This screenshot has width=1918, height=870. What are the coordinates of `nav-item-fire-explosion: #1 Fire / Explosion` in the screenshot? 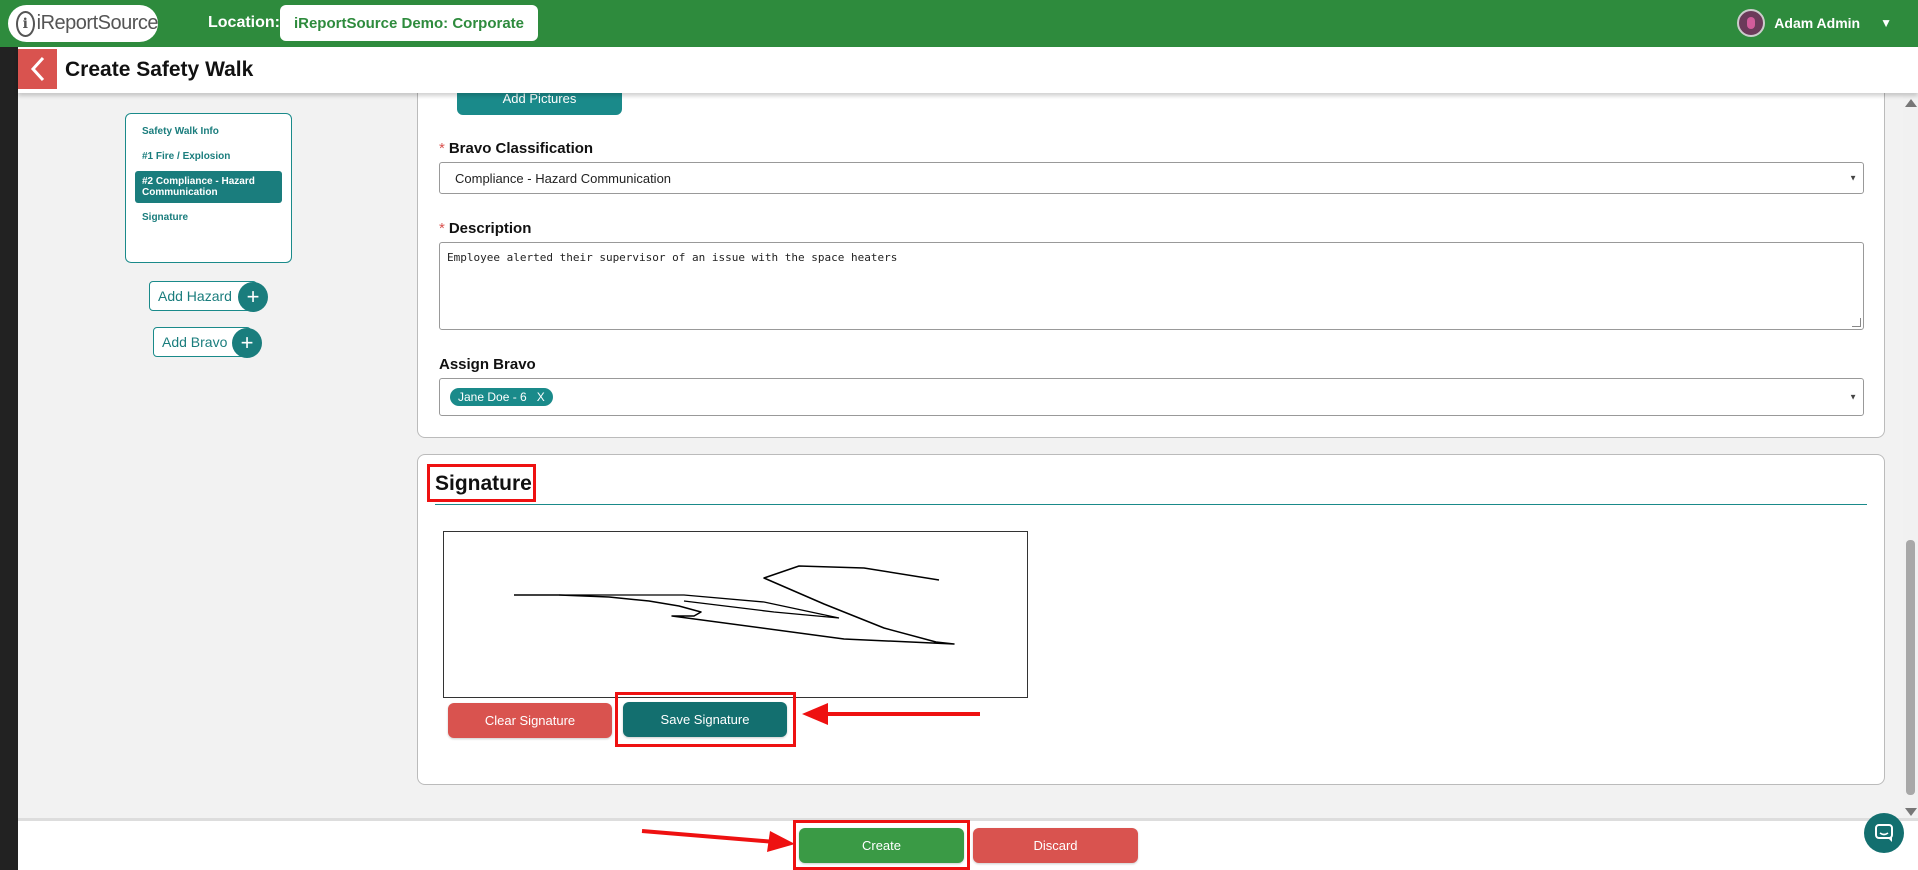 It's located at (208, 156).